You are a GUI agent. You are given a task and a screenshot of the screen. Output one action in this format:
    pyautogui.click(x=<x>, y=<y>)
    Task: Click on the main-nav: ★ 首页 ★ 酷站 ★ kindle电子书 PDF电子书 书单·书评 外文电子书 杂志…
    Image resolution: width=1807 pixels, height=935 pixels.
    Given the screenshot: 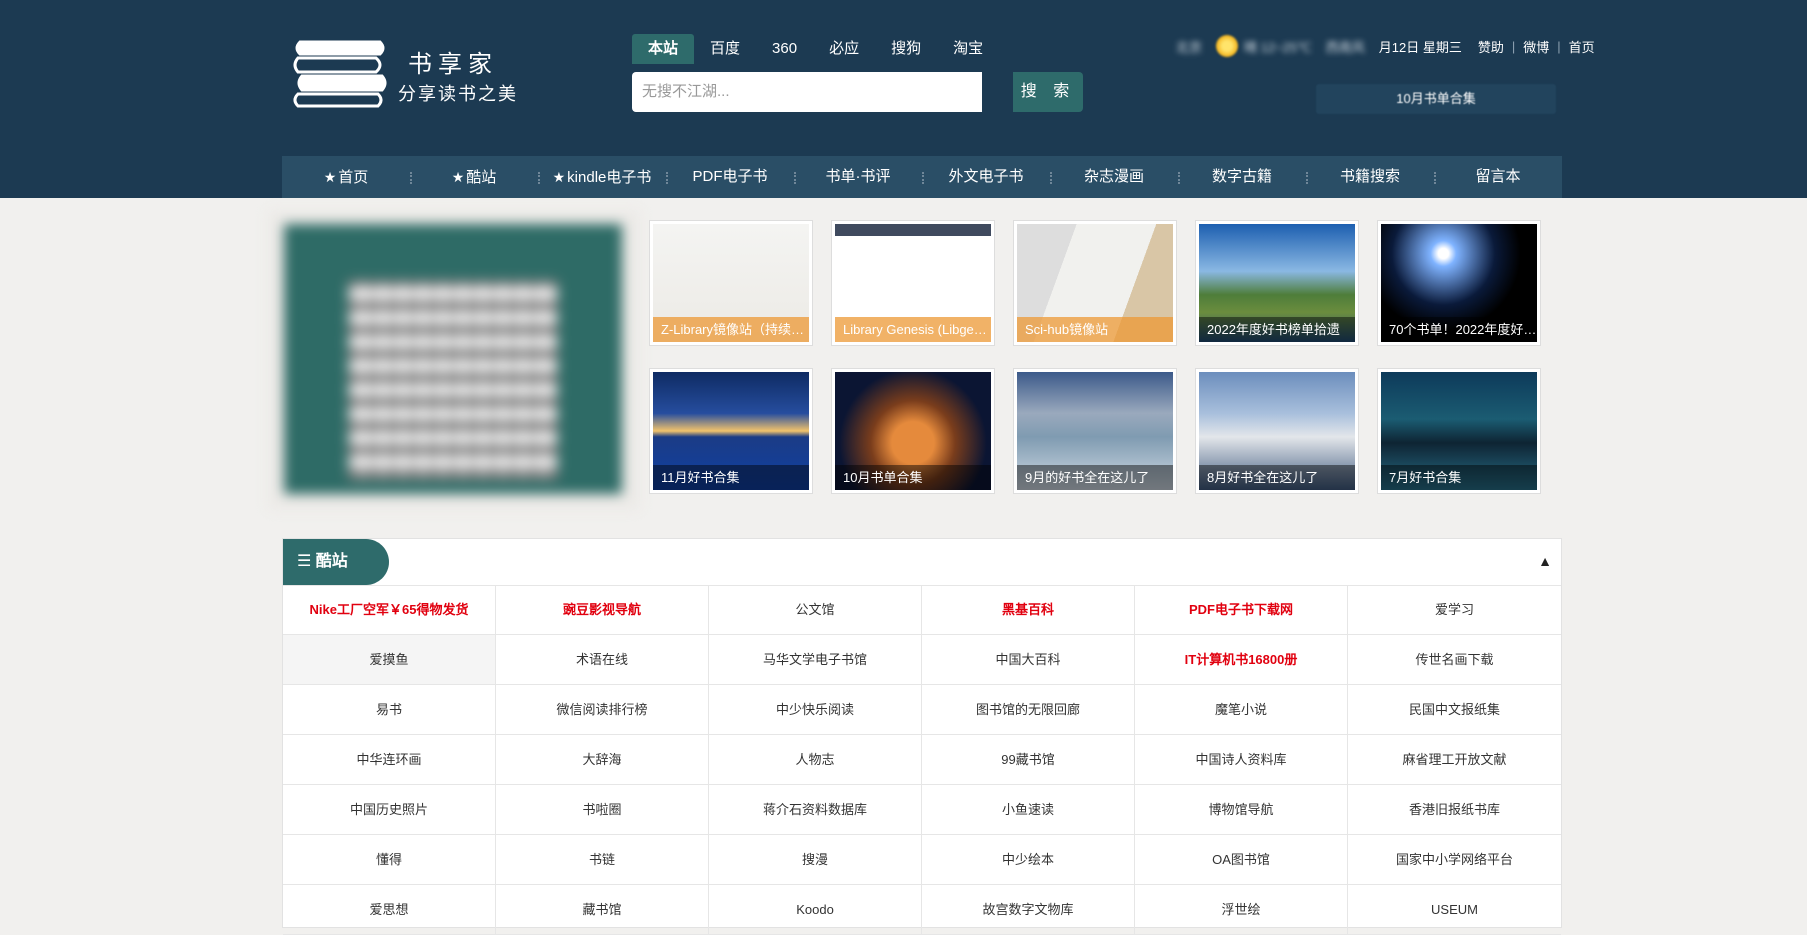 What is the action you would take?
    pyautogui.click(x=922, y=177)
    